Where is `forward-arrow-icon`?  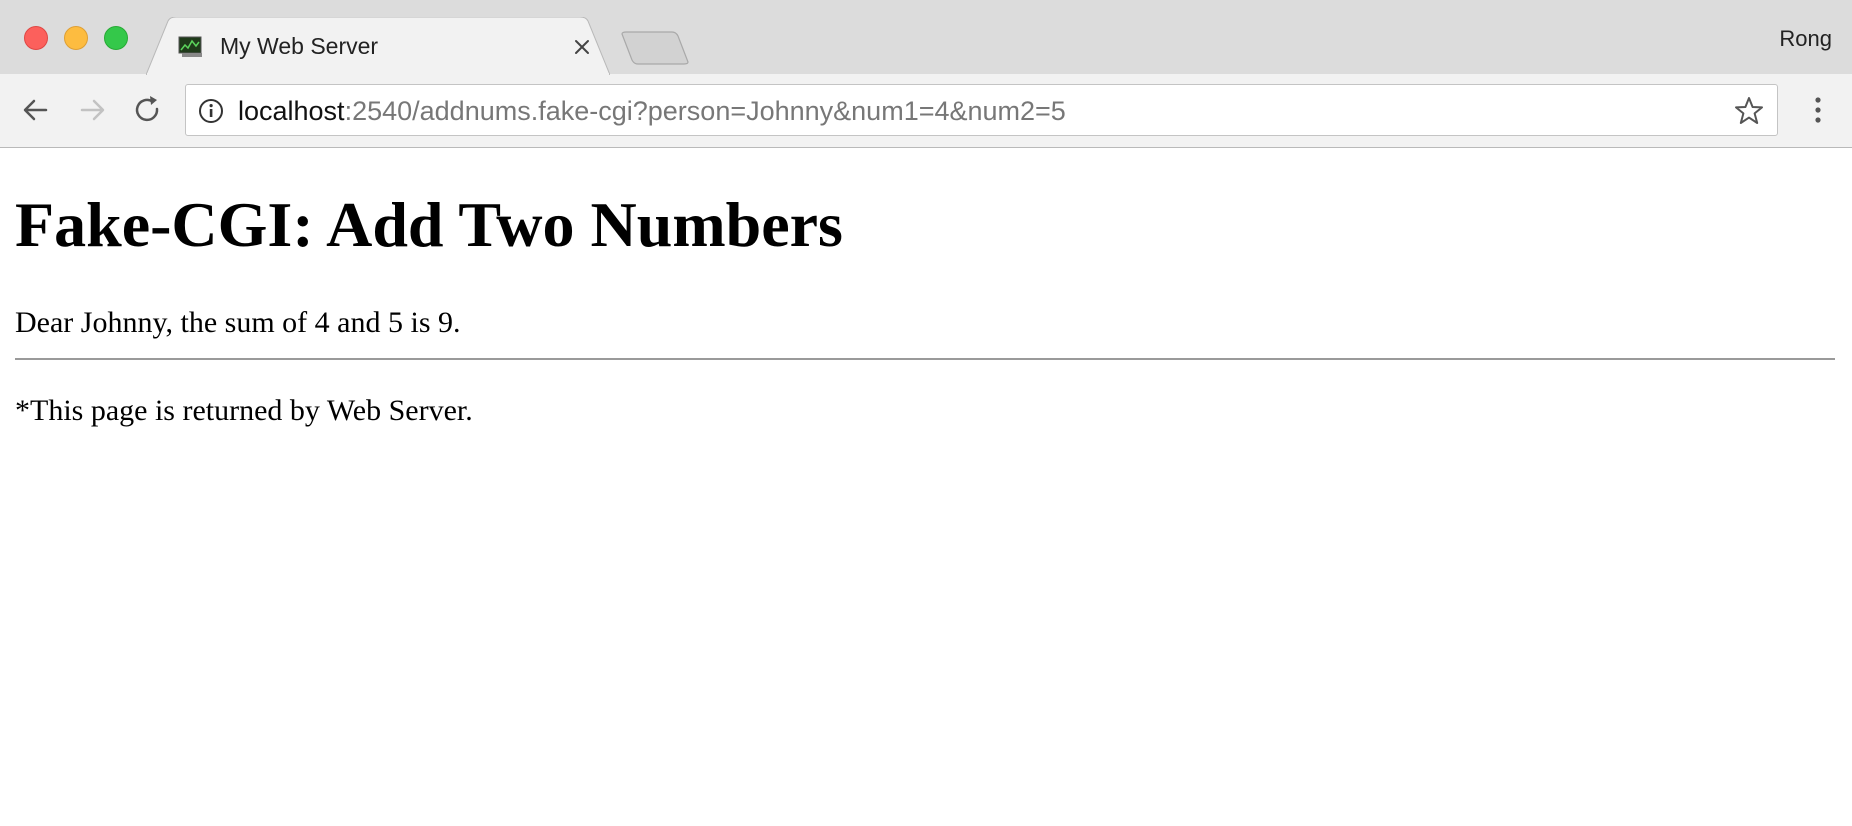
forward-arrow-icon is located at coordinates (92, 110).